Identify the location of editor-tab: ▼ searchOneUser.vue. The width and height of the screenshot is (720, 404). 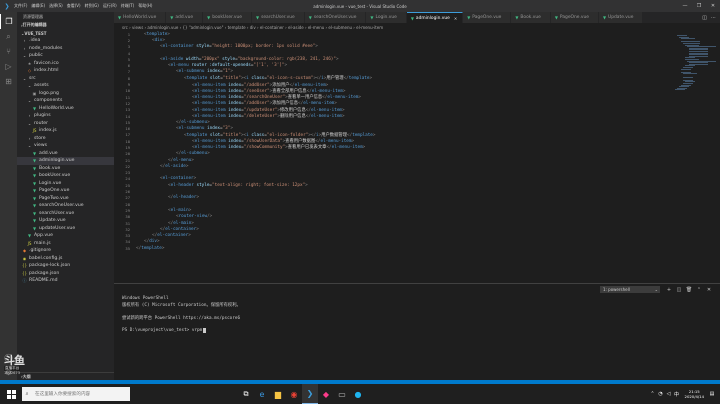
(335, 17).